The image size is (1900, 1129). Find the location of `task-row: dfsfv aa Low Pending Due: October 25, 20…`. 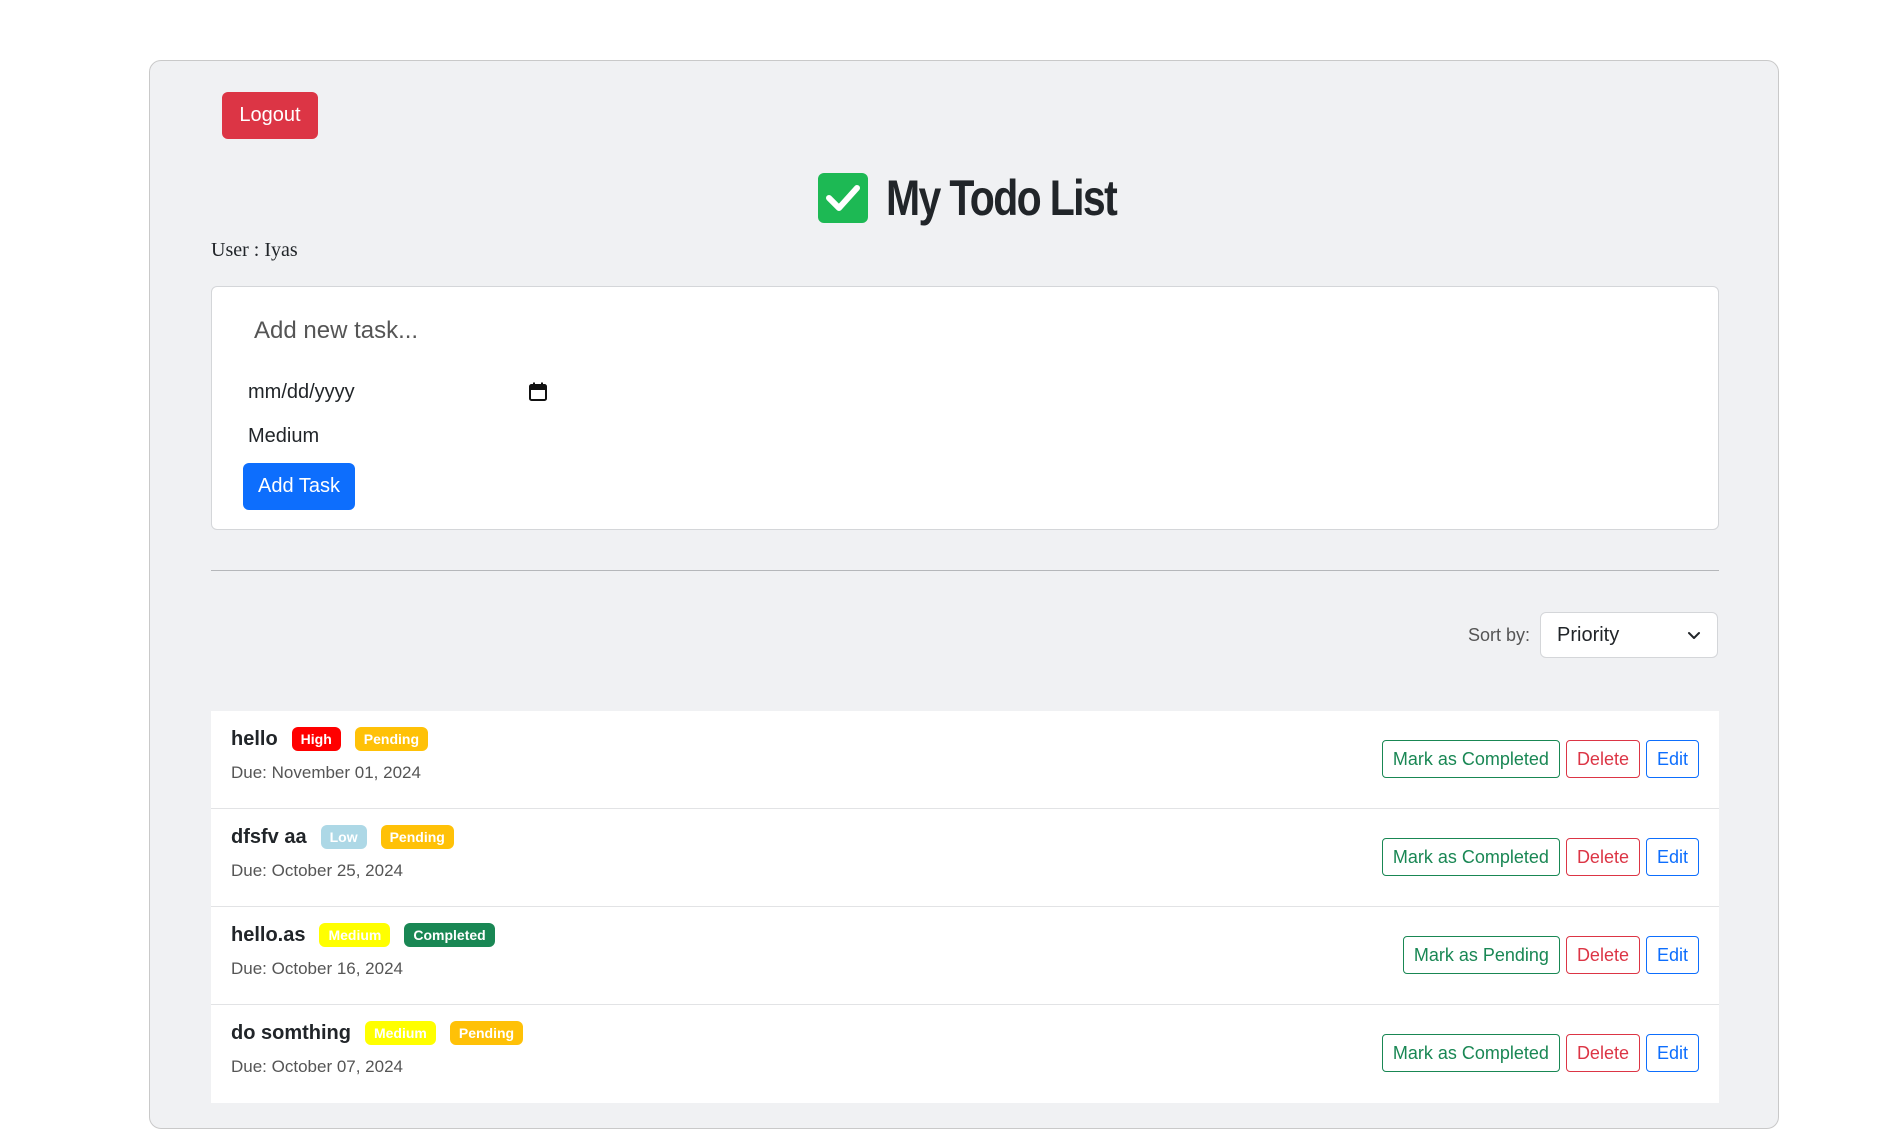

task-row: dfsfv aa Low Pending Due: October 25, 20… is located at coordinates (965, 858).